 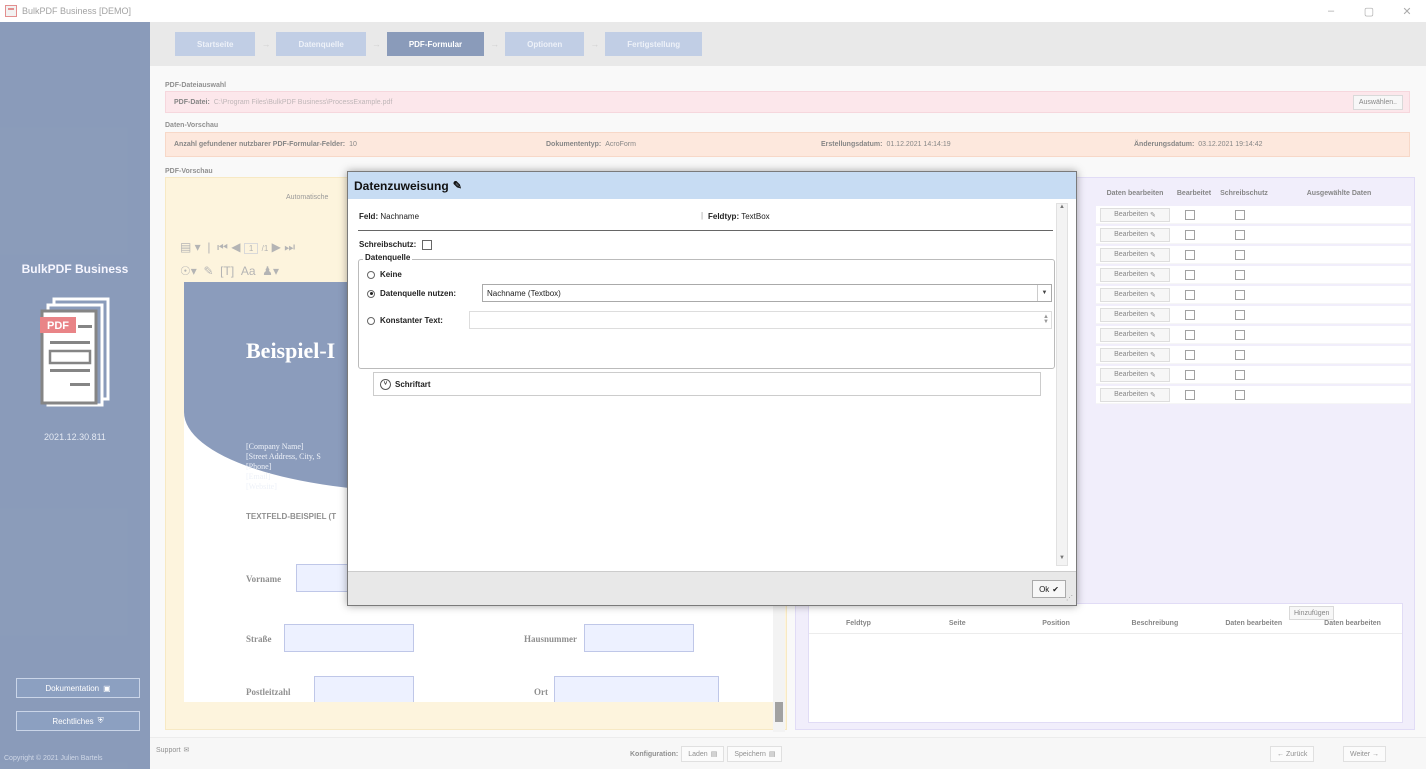 What do you see at coordinates (760, 320) in the screenshot?
I see `constant-text-input: ▲ ▼` at bounding box center [760, 320].